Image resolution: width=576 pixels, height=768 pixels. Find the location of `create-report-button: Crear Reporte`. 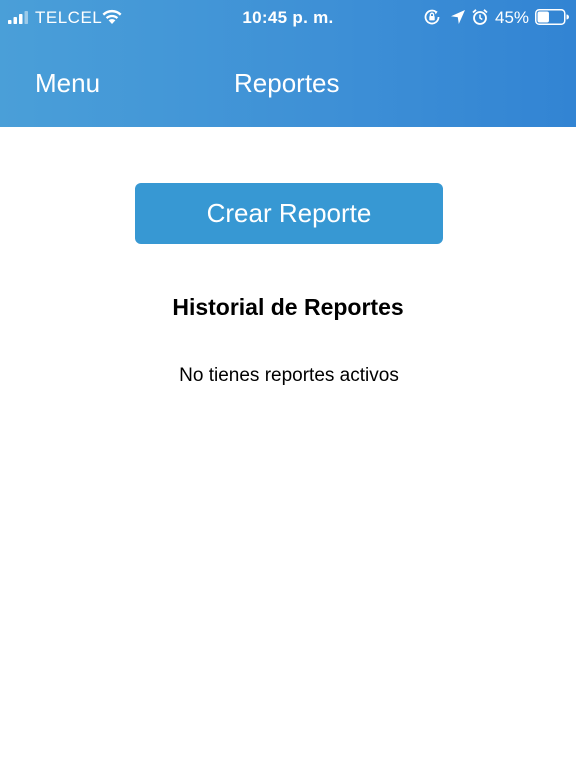

create-report-button: Crear Reporte is located at coordinates (289, 213).